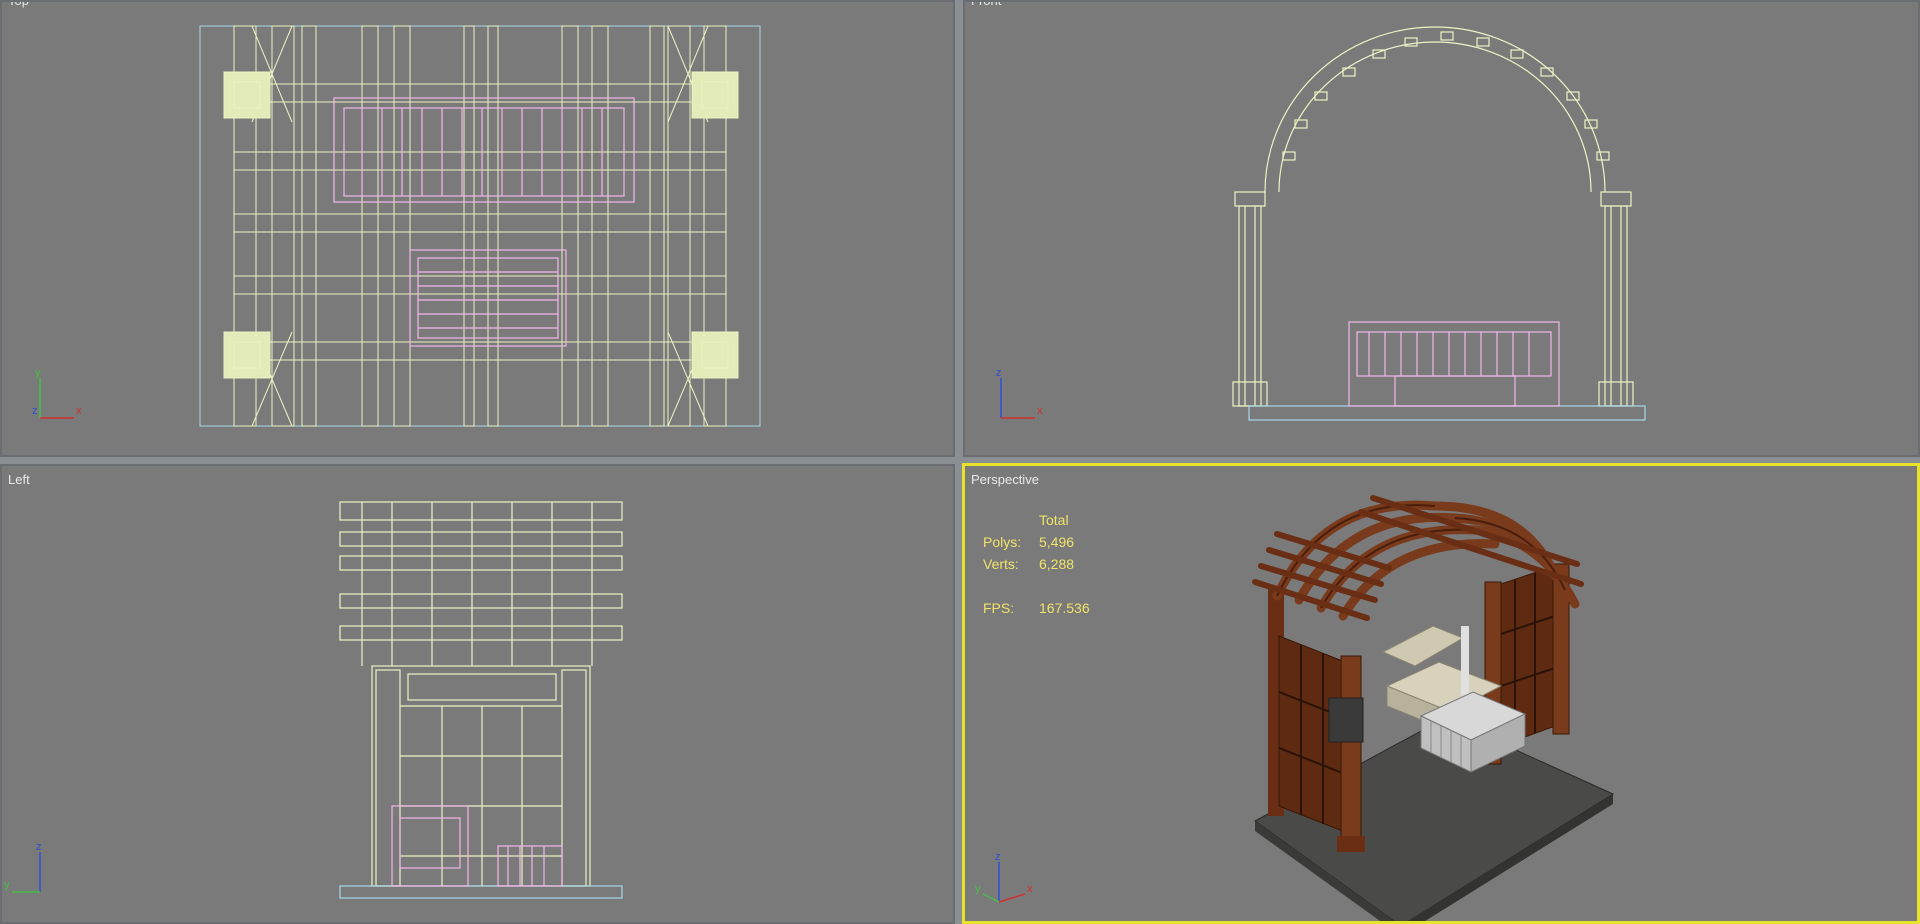 This screenshot has height=924, width=1920. What do you see at coordinates (1057, 542) in the screenshot?
I see `stats-polys-value: 5,496` at bounding box center [1057, 542].